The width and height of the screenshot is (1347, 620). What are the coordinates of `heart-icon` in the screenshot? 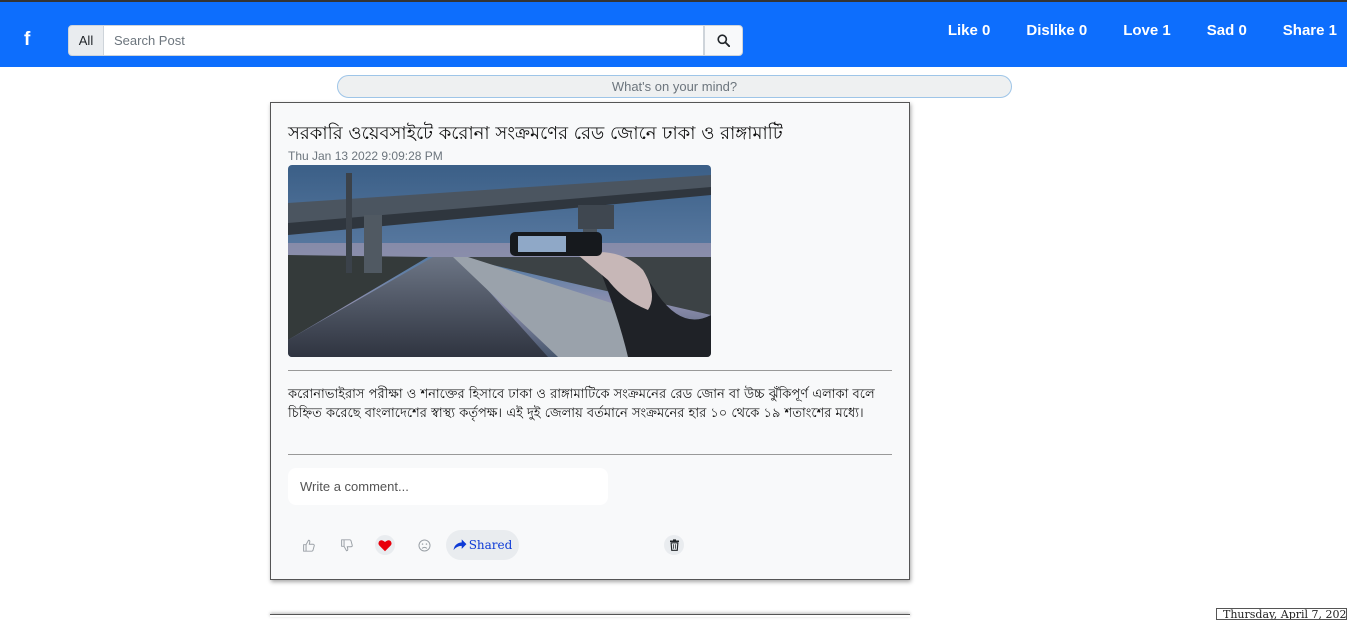 It's located at (385, 545).